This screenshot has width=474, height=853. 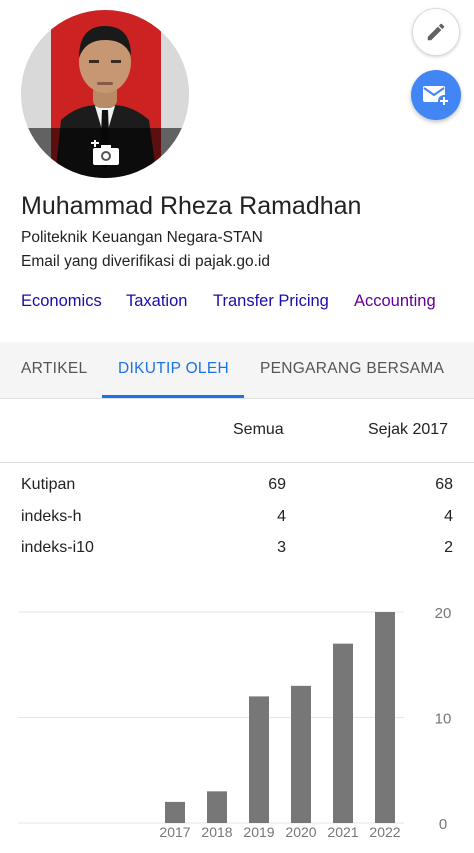 I want to click on stats-header-all: Semua, so click(x=258, y=429).